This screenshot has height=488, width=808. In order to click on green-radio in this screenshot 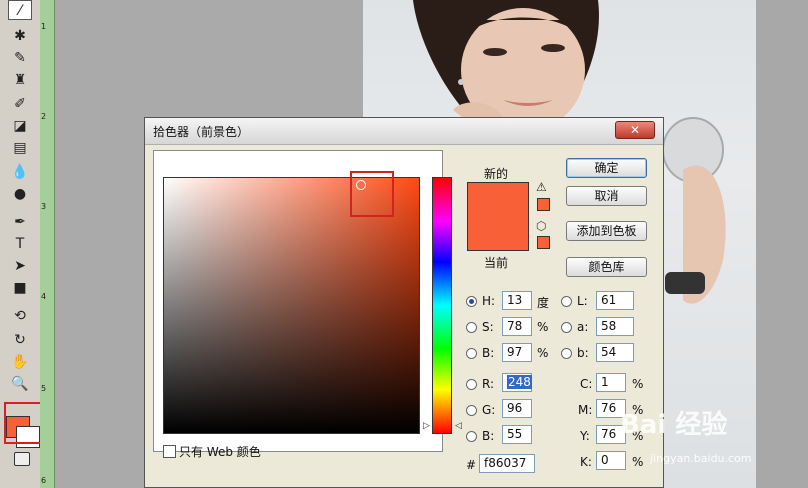, I will do `click(471, 410)`.